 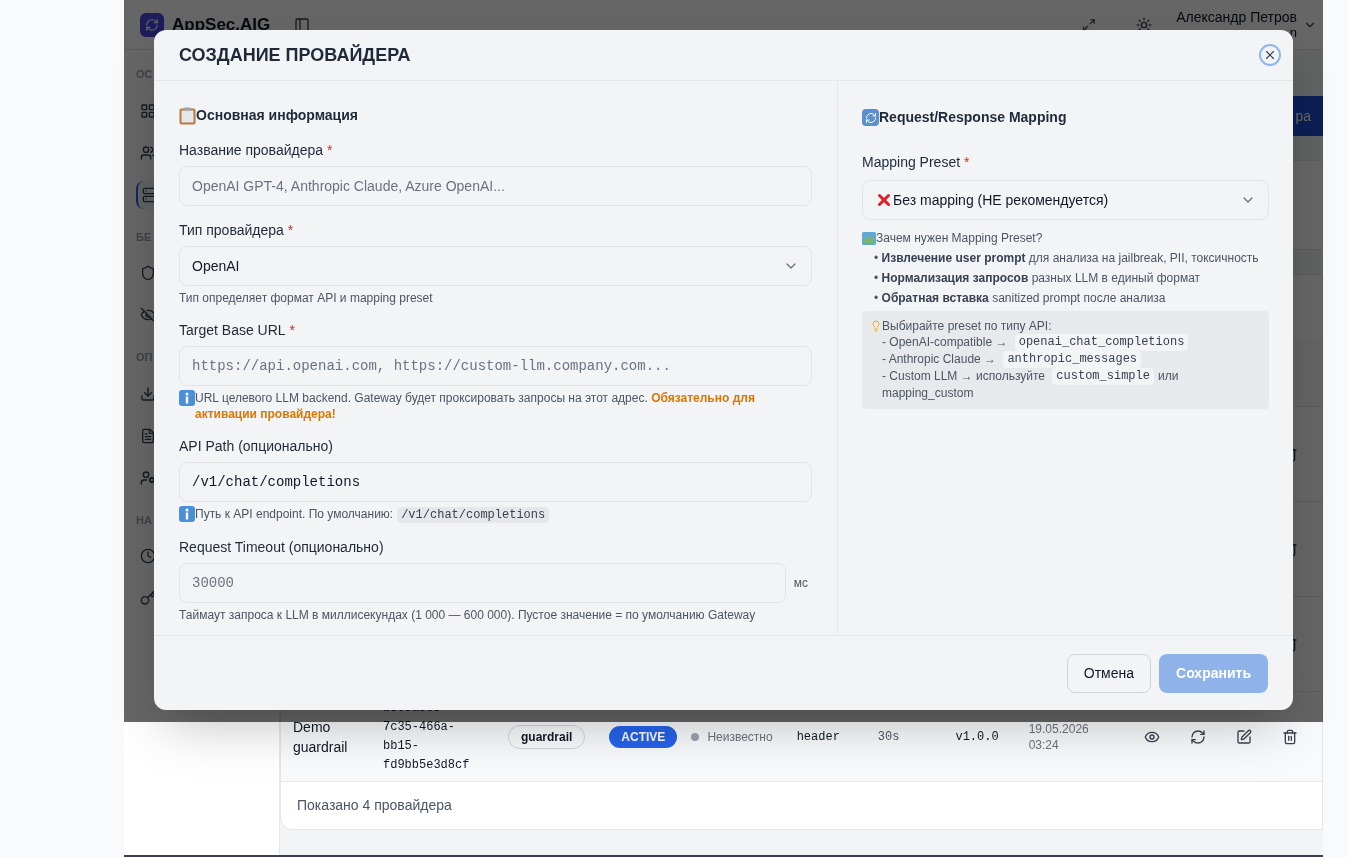 What do you see at coordinates (1236, 16) in the screenshot?
I see `user-name: Александр Петров` at bounding box center [1236, 16].